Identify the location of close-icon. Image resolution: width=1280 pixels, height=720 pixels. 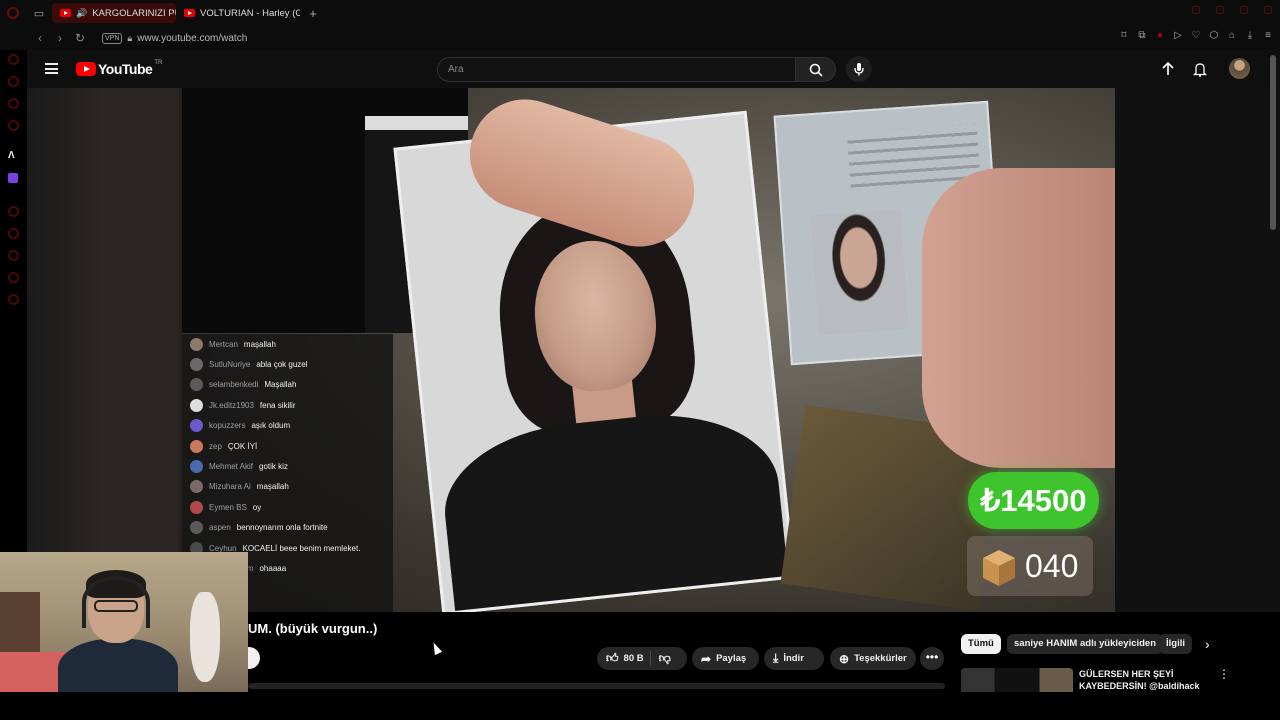
(1268, 10).